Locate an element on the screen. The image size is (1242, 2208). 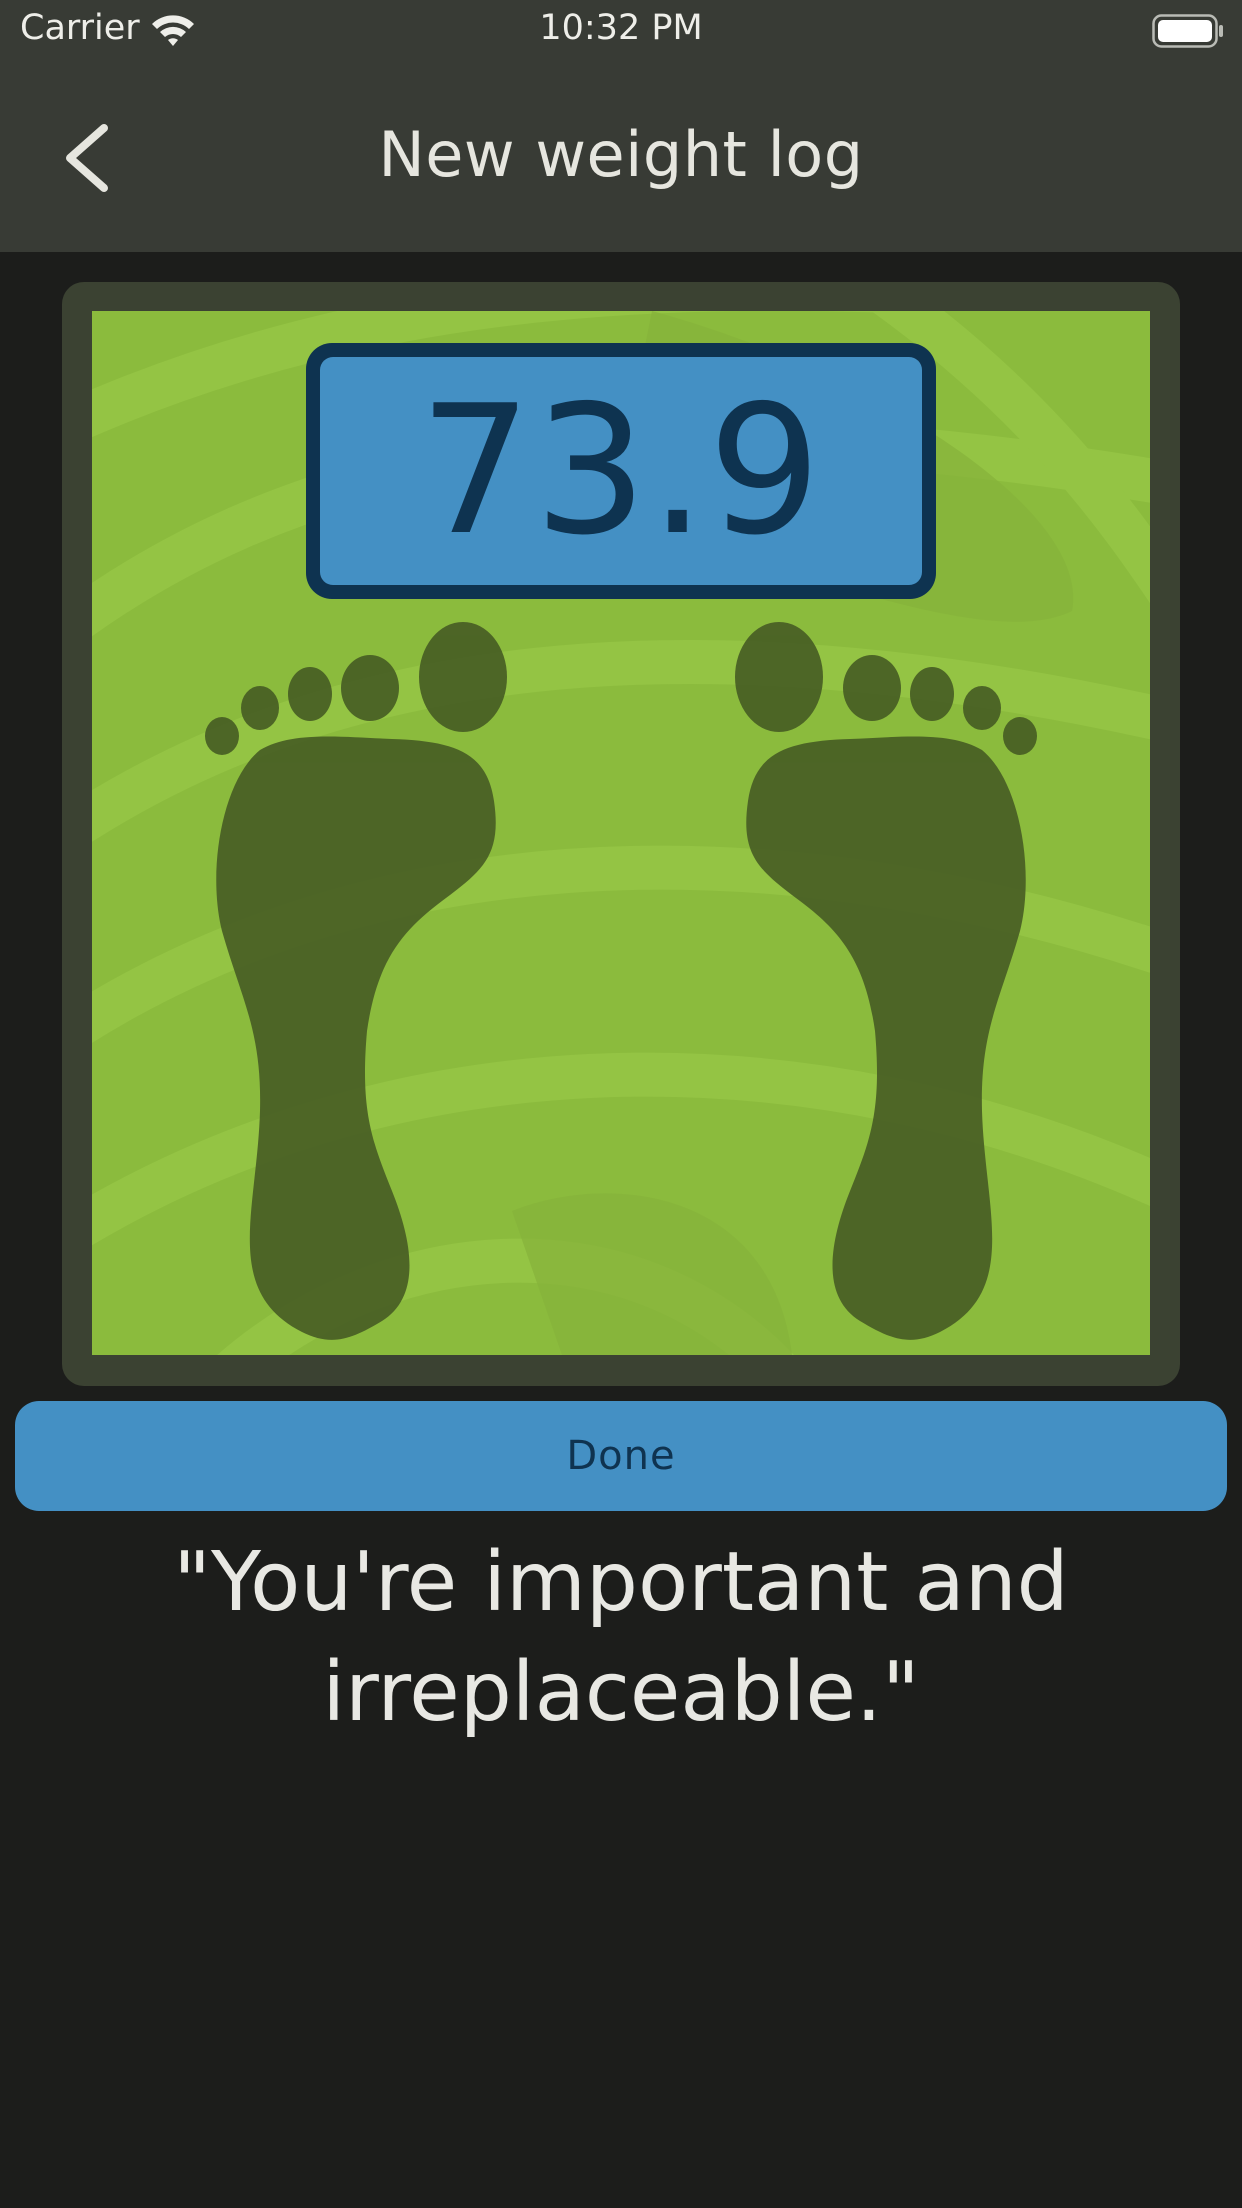
done-button: Done is located at coordinates (621, 1456).